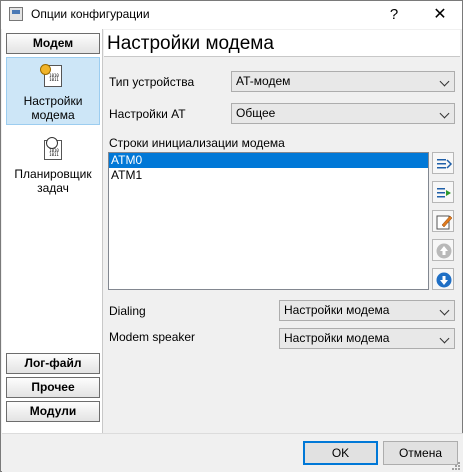  I want to click on panel-title: Настройки модема, so click(282, 43).